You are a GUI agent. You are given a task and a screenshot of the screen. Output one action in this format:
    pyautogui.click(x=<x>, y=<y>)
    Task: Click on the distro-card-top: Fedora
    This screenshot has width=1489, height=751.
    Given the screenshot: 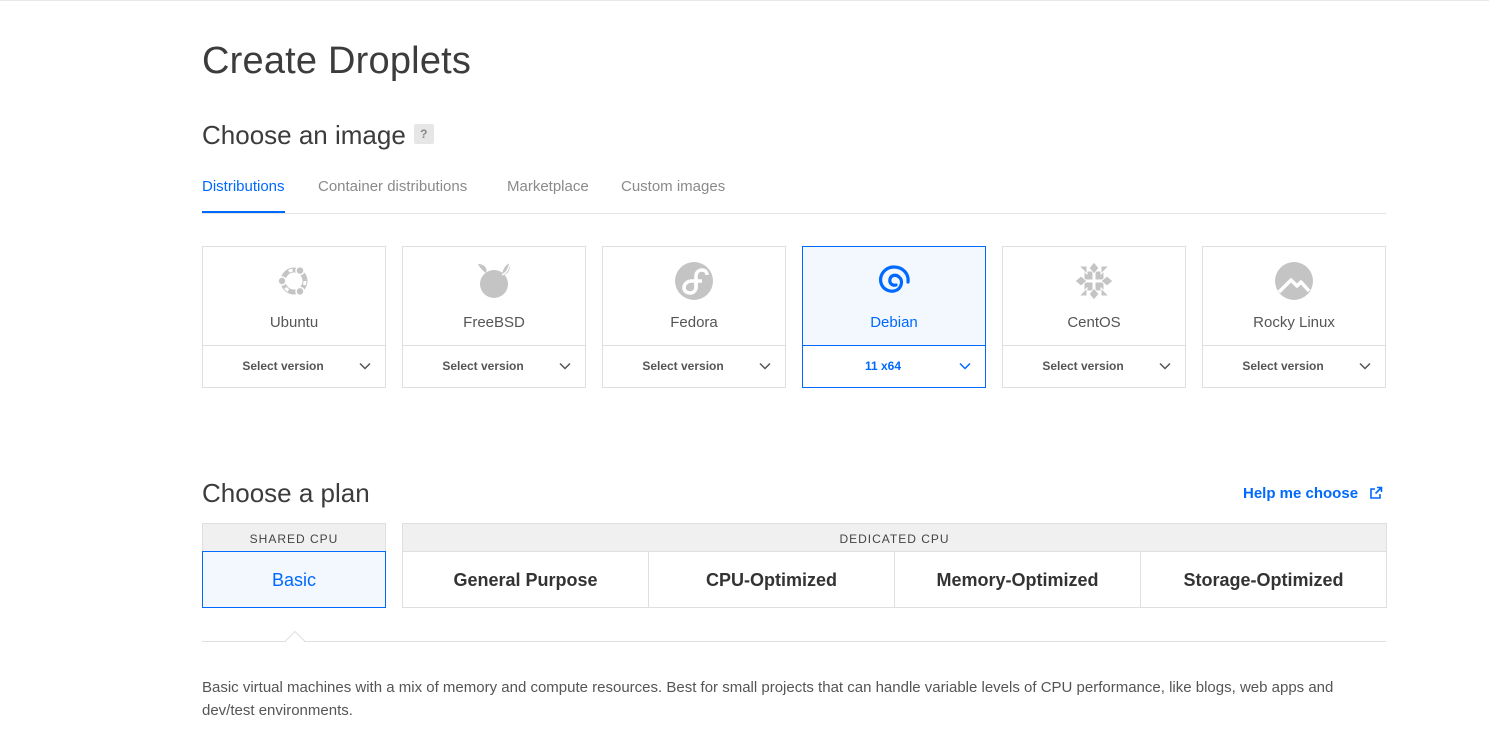 What is the action you would take?
    pyautogui.click(x=694, y=296)
    